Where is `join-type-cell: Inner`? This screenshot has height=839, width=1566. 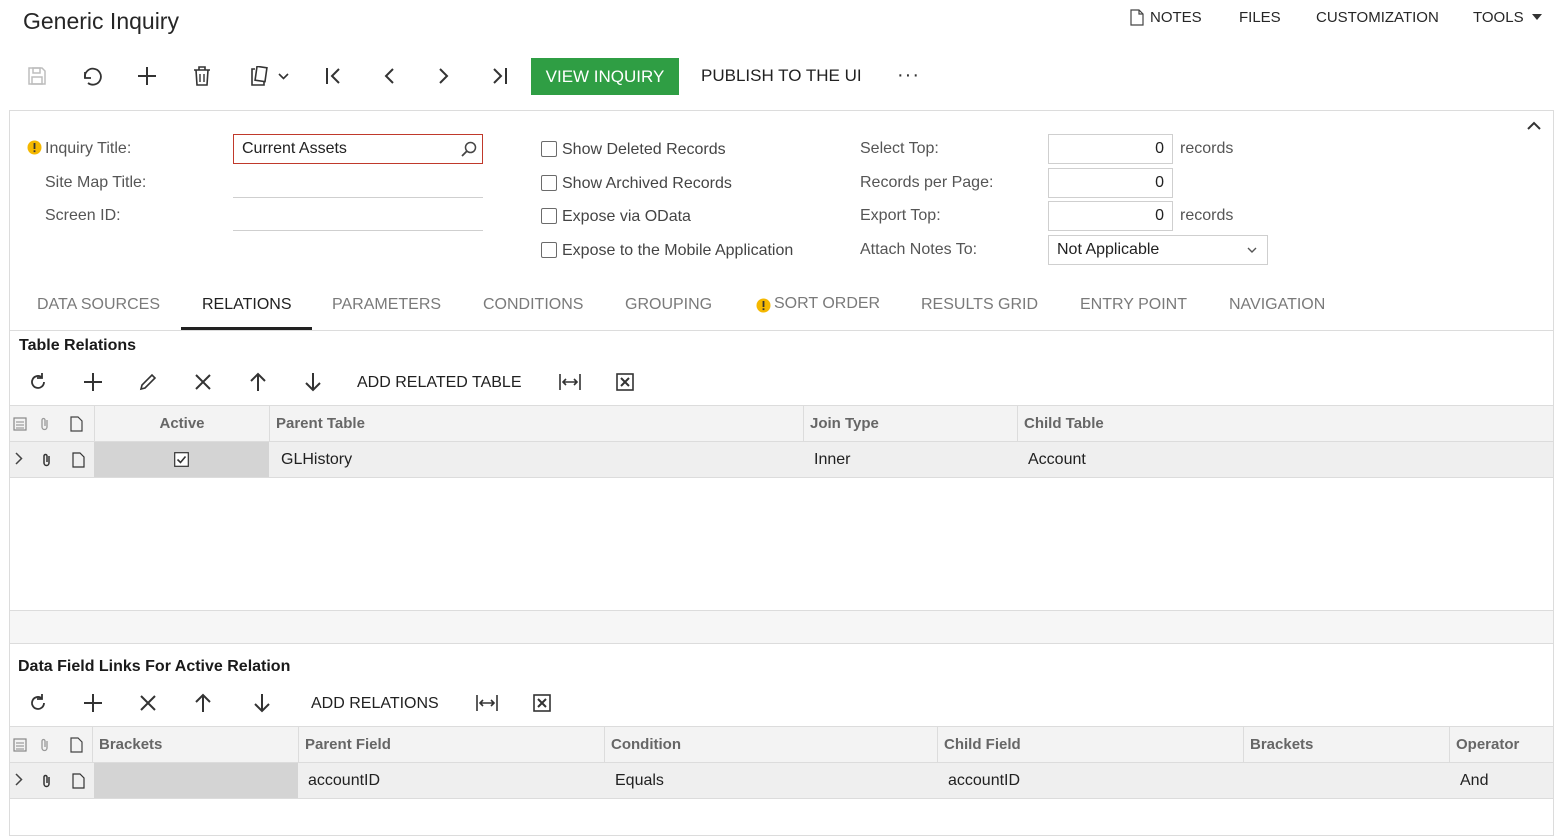 join-type-cell: Inner is located at coordinates (832, 459).